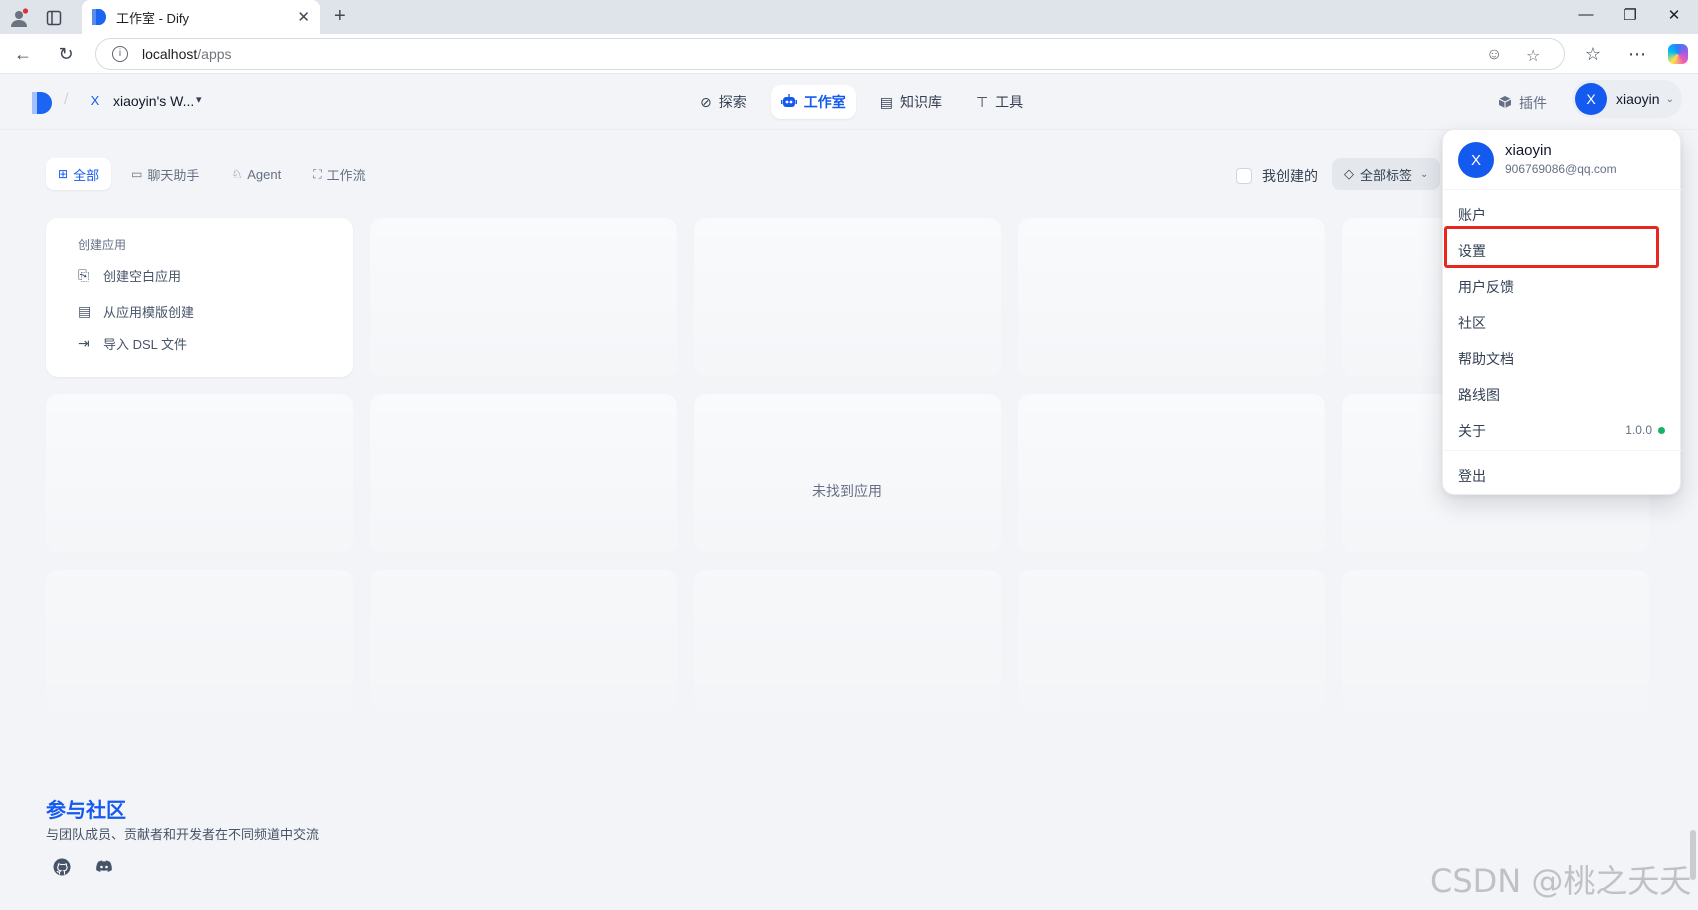  Describe the element at coordinates (920, 102) in the screenshot. I see `nav-label: 知识库` at that location.